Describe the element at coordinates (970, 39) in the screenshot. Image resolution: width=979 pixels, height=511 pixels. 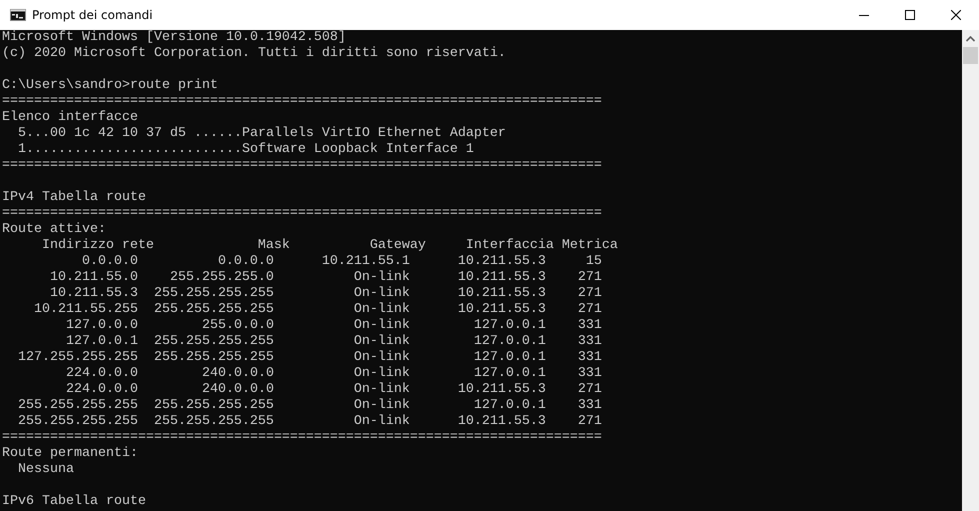
I see `scroll-up-icon` at that location.